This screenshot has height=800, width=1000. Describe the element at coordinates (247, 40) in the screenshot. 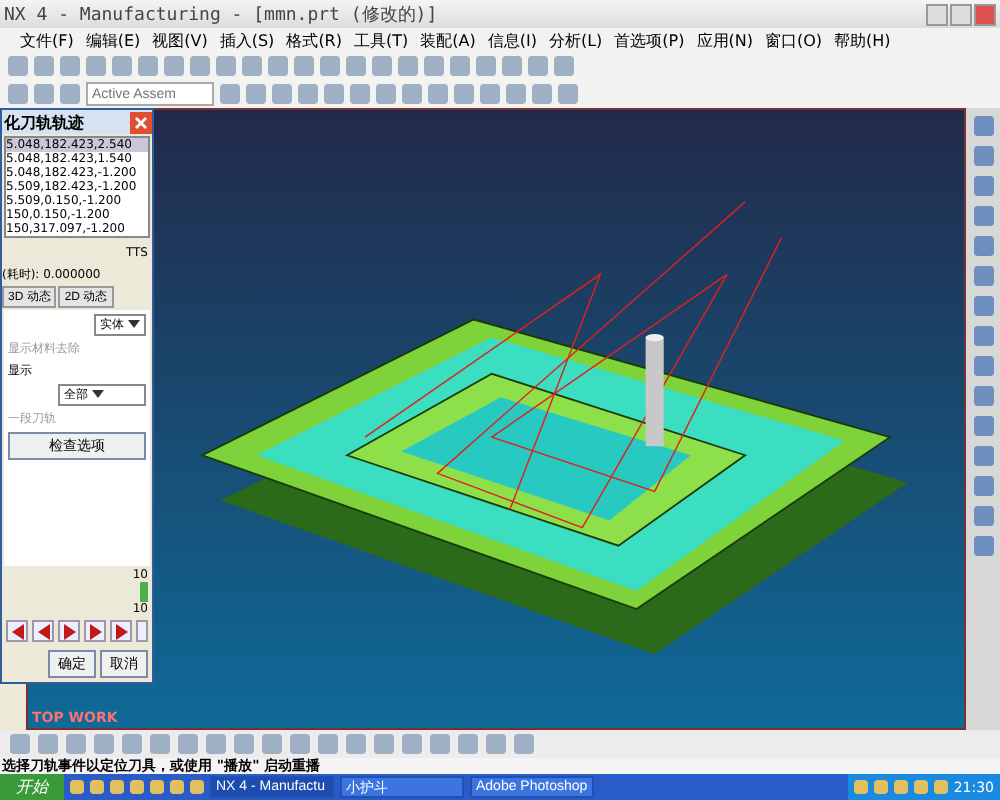

I see `menu-item: 插入(S)` at that location.